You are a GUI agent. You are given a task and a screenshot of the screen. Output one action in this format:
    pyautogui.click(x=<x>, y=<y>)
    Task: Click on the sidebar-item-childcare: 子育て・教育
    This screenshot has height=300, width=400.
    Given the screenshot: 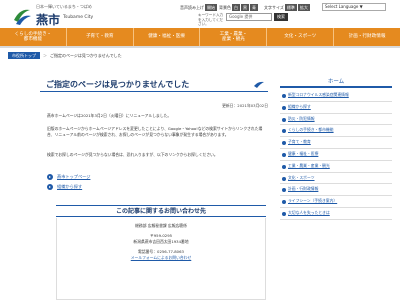 What is the action you would take?
    pyautogui.click(x=336, y=143)
    